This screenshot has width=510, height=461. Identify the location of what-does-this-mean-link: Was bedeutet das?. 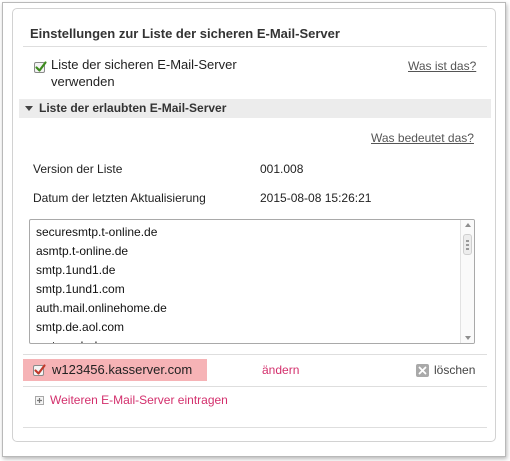
(422, 138).